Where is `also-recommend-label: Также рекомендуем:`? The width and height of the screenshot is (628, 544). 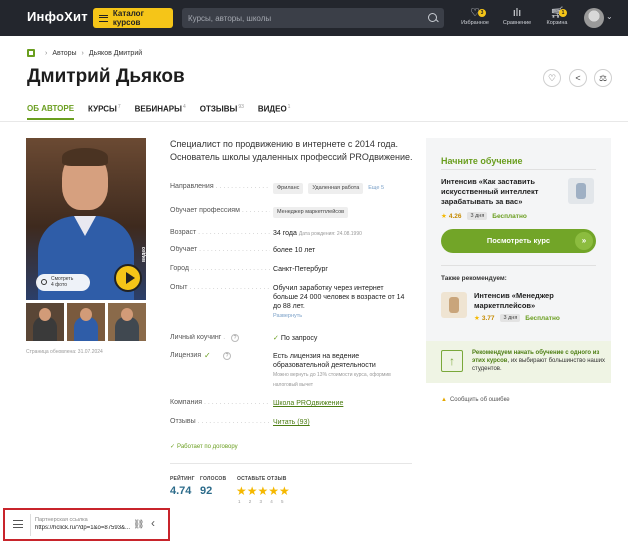 also-recommend-label: Также рекомендуем: is located at coordinates (474, 278).